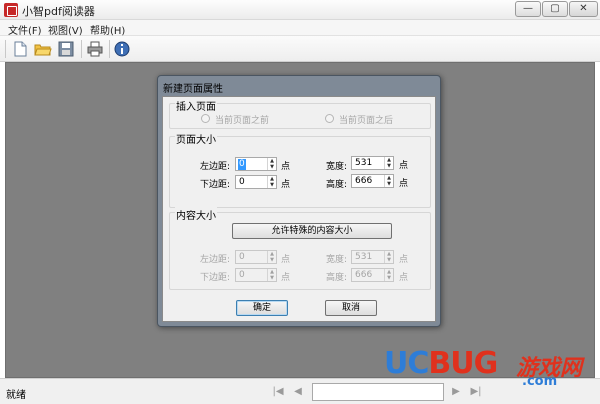 Image resolution: width=600 pixels, height=404 pixels. I want to click on menu-help: 帮助(H), so click(107, 29).